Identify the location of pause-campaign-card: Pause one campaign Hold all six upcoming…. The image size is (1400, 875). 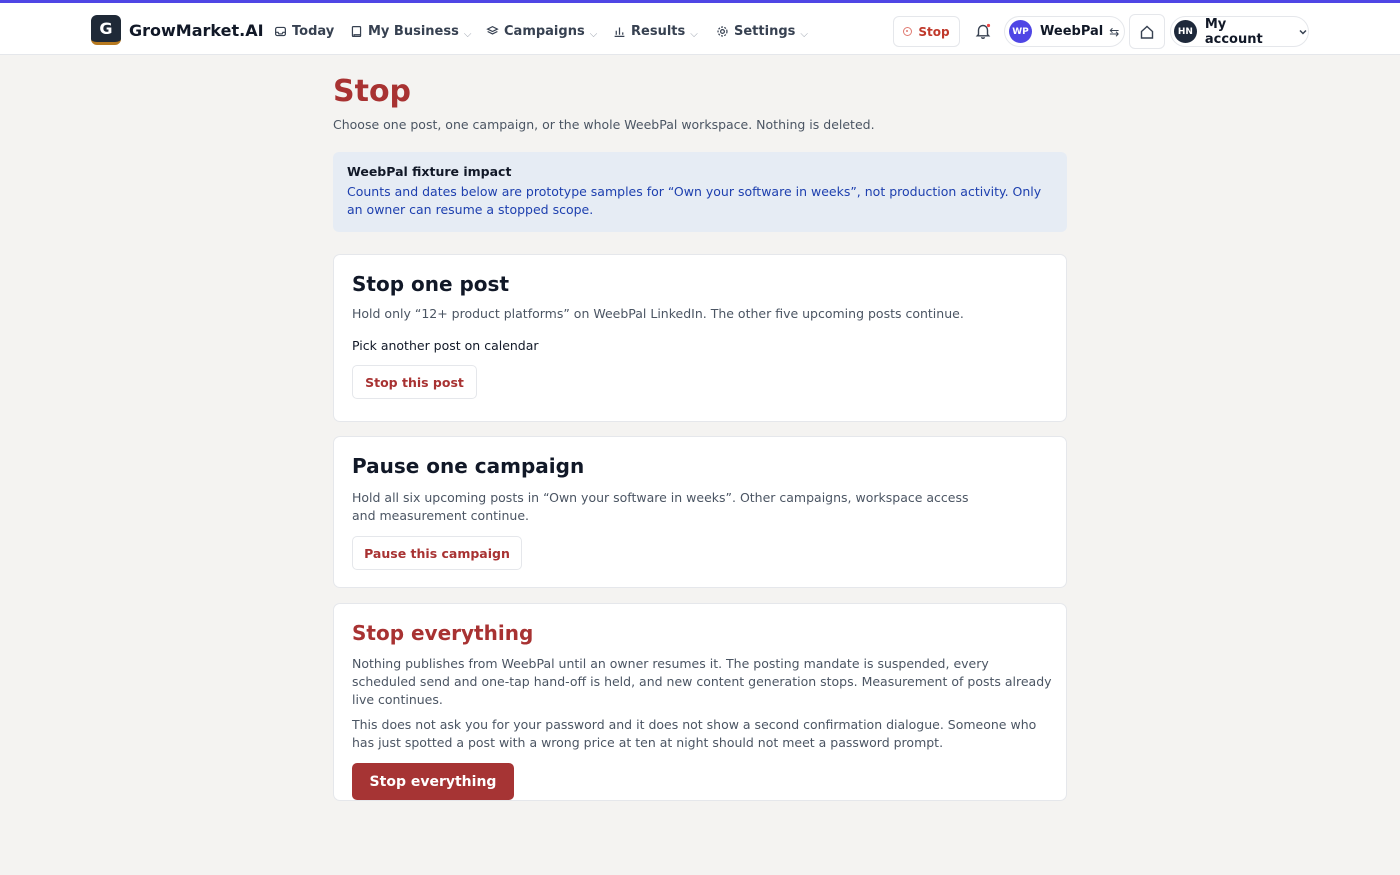
(700, 512).